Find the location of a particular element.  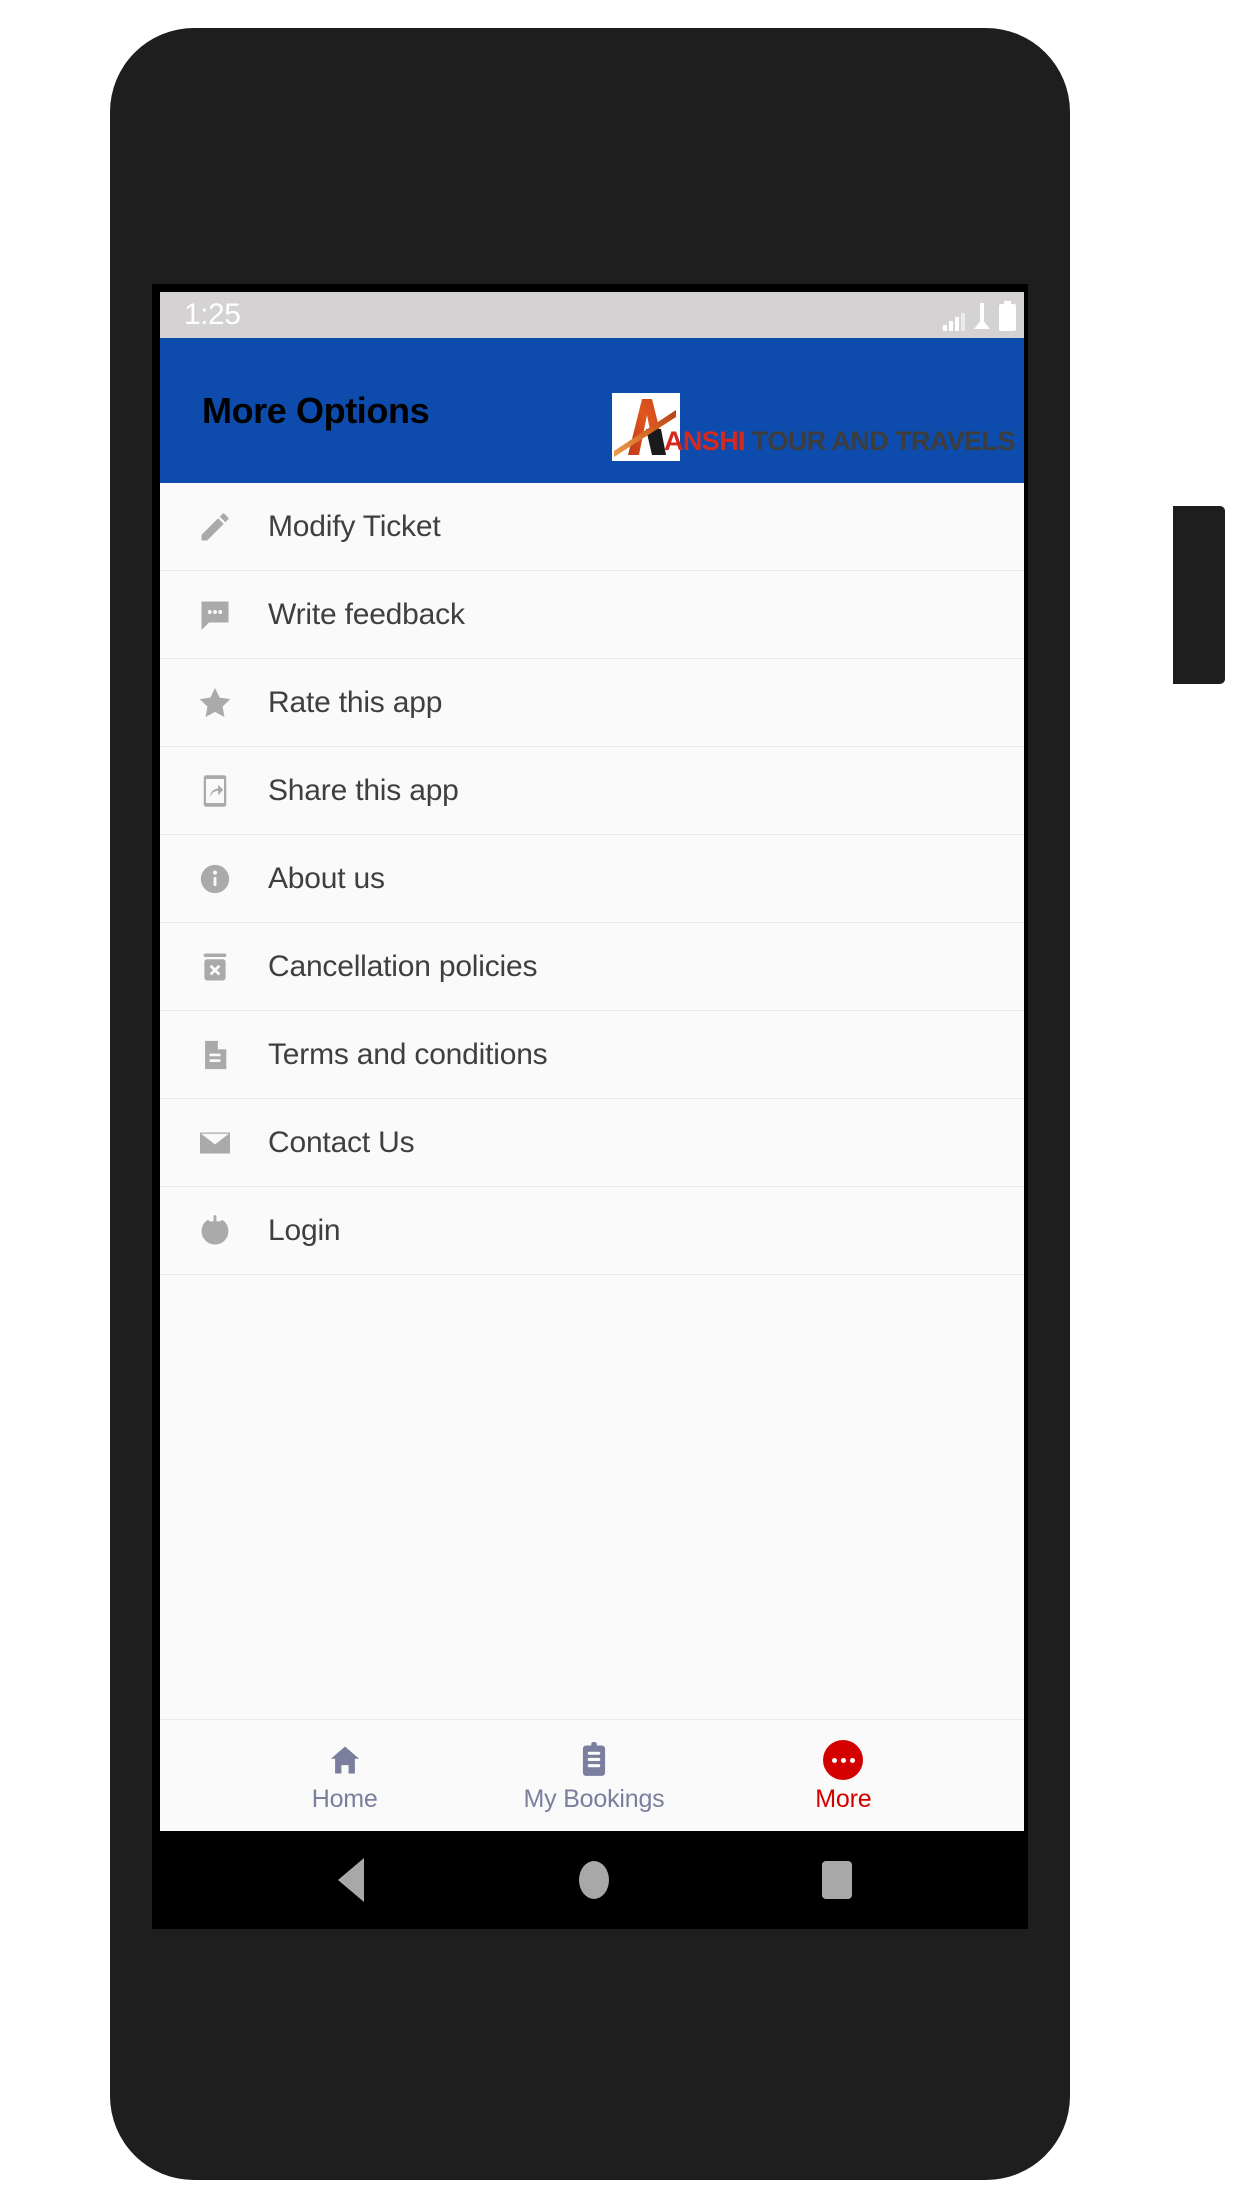

list-item-about-us: About us is located at coordinates (592, 879).